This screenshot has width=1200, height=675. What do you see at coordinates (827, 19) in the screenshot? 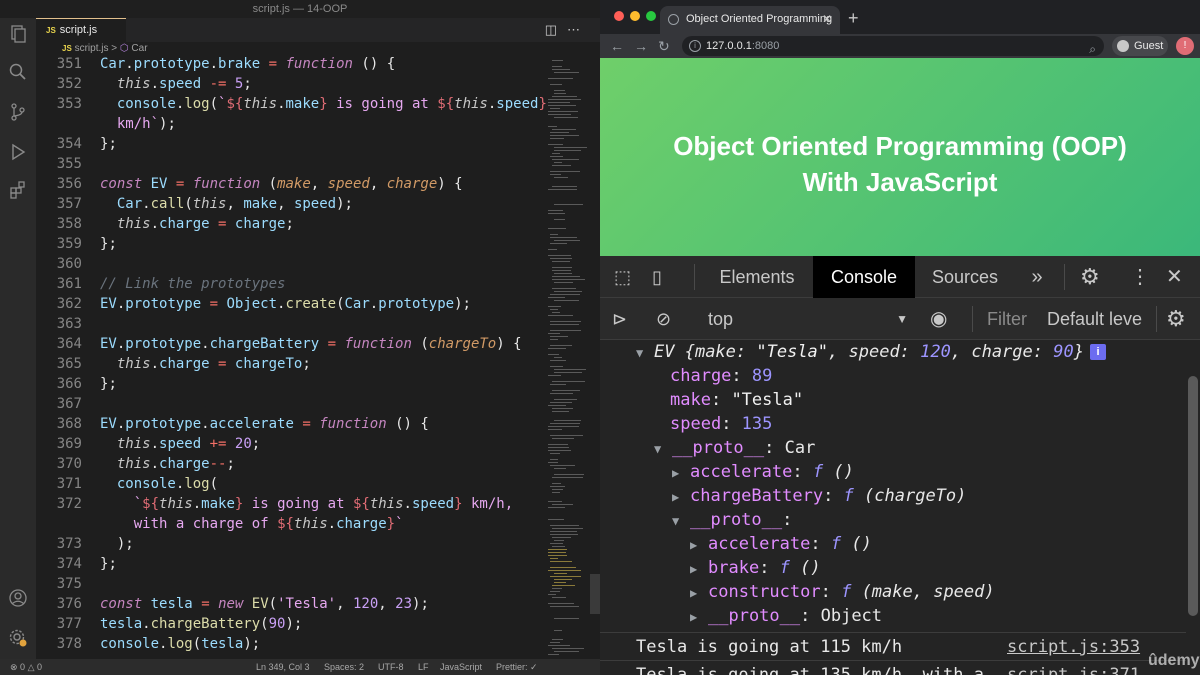
I see `close-tab-icon: ✕` at bounding box center [827, 19].